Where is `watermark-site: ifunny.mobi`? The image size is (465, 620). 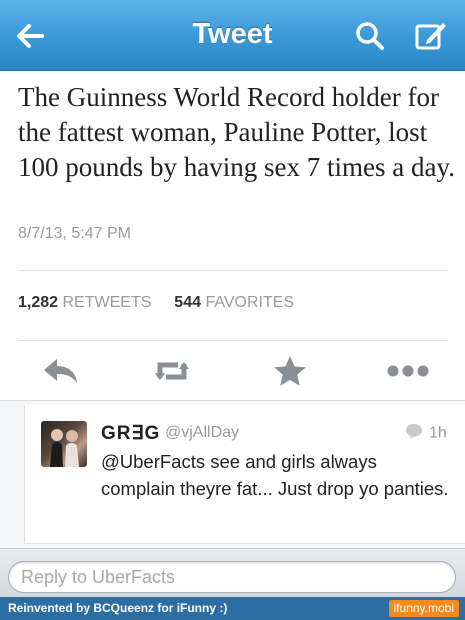
watermark-site: ifunny.mobi is located at coordinates (423, 608).